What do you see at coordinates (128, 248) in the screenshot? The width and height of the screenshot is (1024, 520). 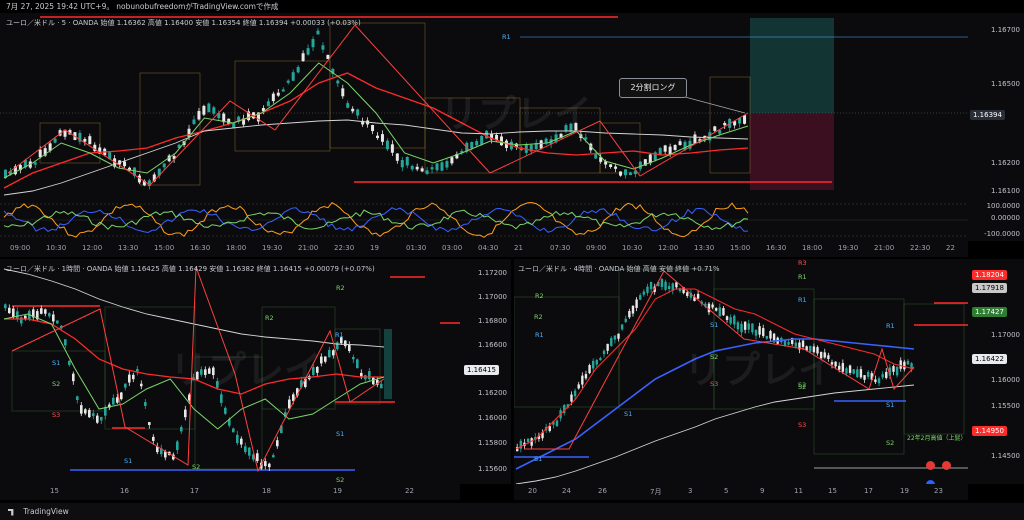 I see `time-label: 13:30` at bounding box center [128, 248].